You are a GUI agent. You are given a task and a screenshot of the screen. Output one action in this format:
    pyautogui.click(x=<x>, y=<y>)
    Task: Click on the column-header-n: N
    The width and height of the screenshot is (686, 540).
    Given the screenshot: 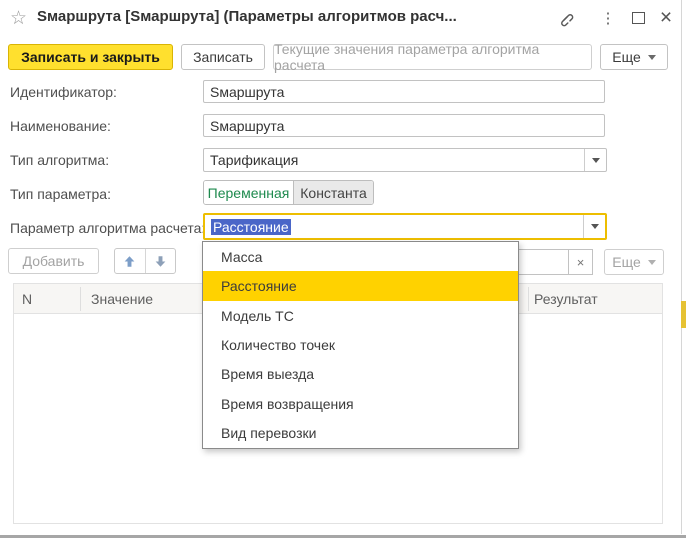 What is the action you would take?
    pyautogui.click(x=27, y=299)
    